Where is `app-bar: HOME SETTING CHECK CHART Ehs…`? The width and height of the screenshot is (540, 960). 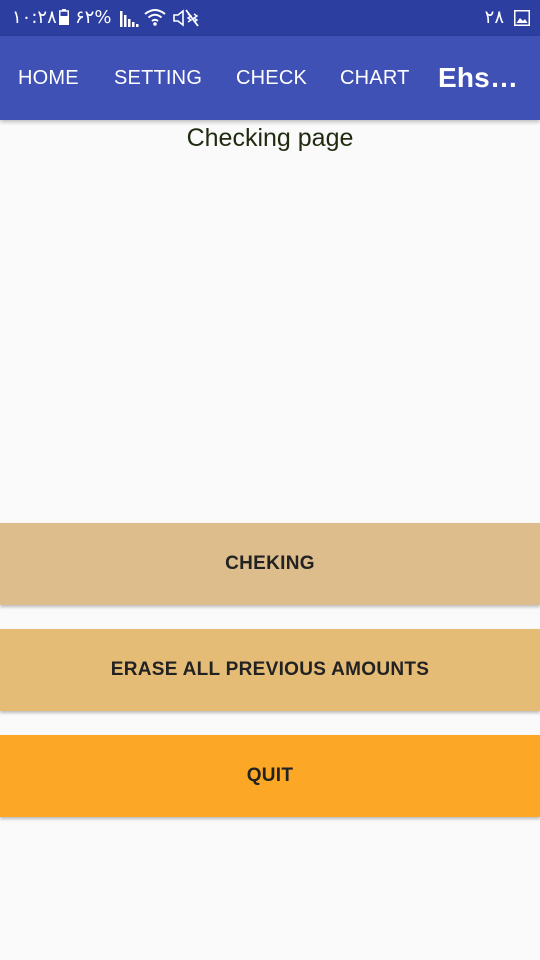 app-bar: HOME SETTING CHECK CHART Ehs… is located at coordinates (270, 78).